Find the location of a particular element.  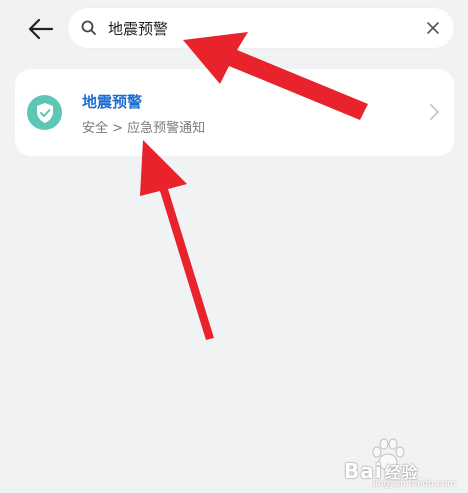

back-button is located at coordinates (41, 29).